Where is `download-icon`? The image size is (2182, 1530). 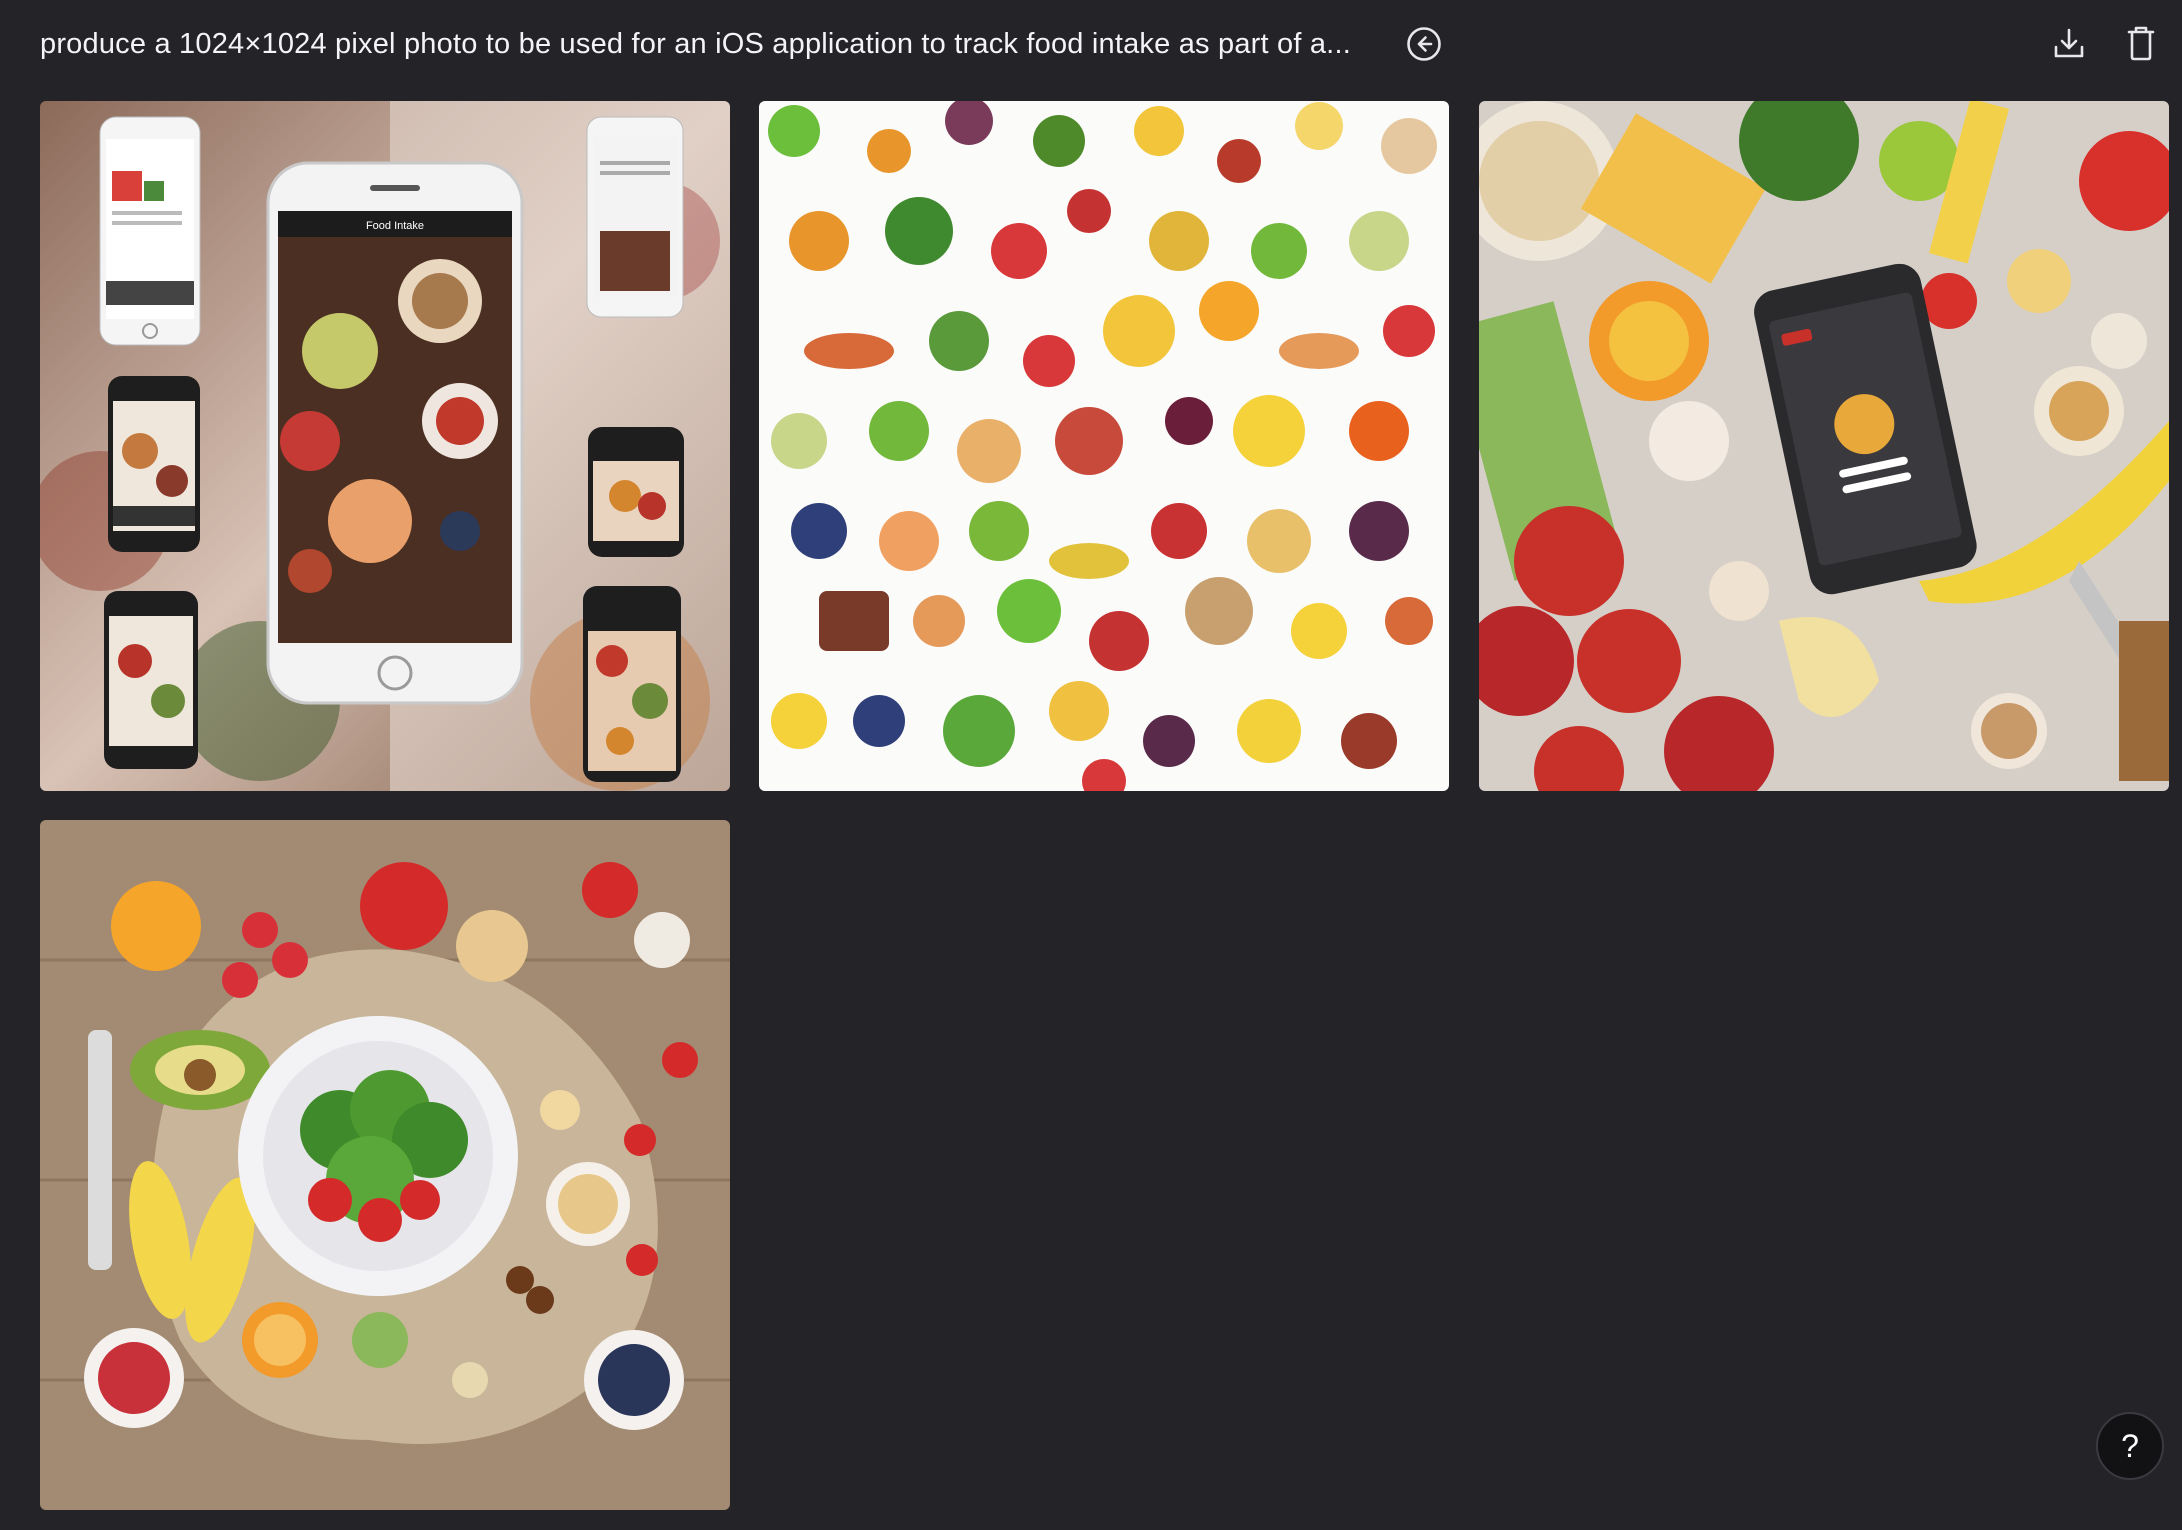 download-icon is located at coordinates (2069, 43).